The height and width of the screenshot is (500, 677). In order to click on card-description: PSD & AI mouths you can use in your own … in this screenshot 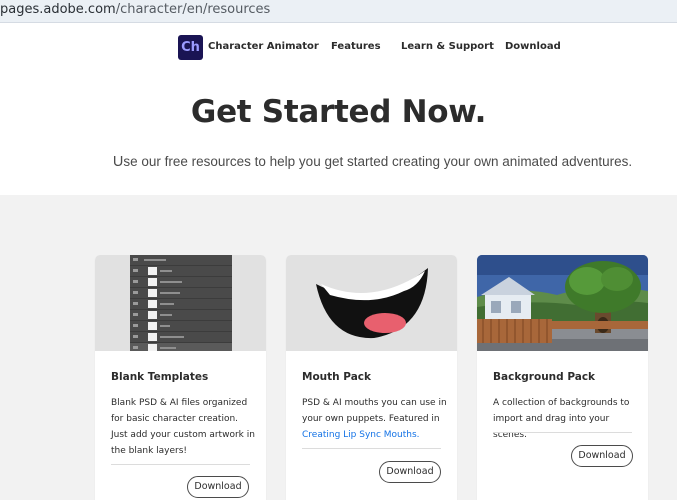, I will do `click(375, 419)`.